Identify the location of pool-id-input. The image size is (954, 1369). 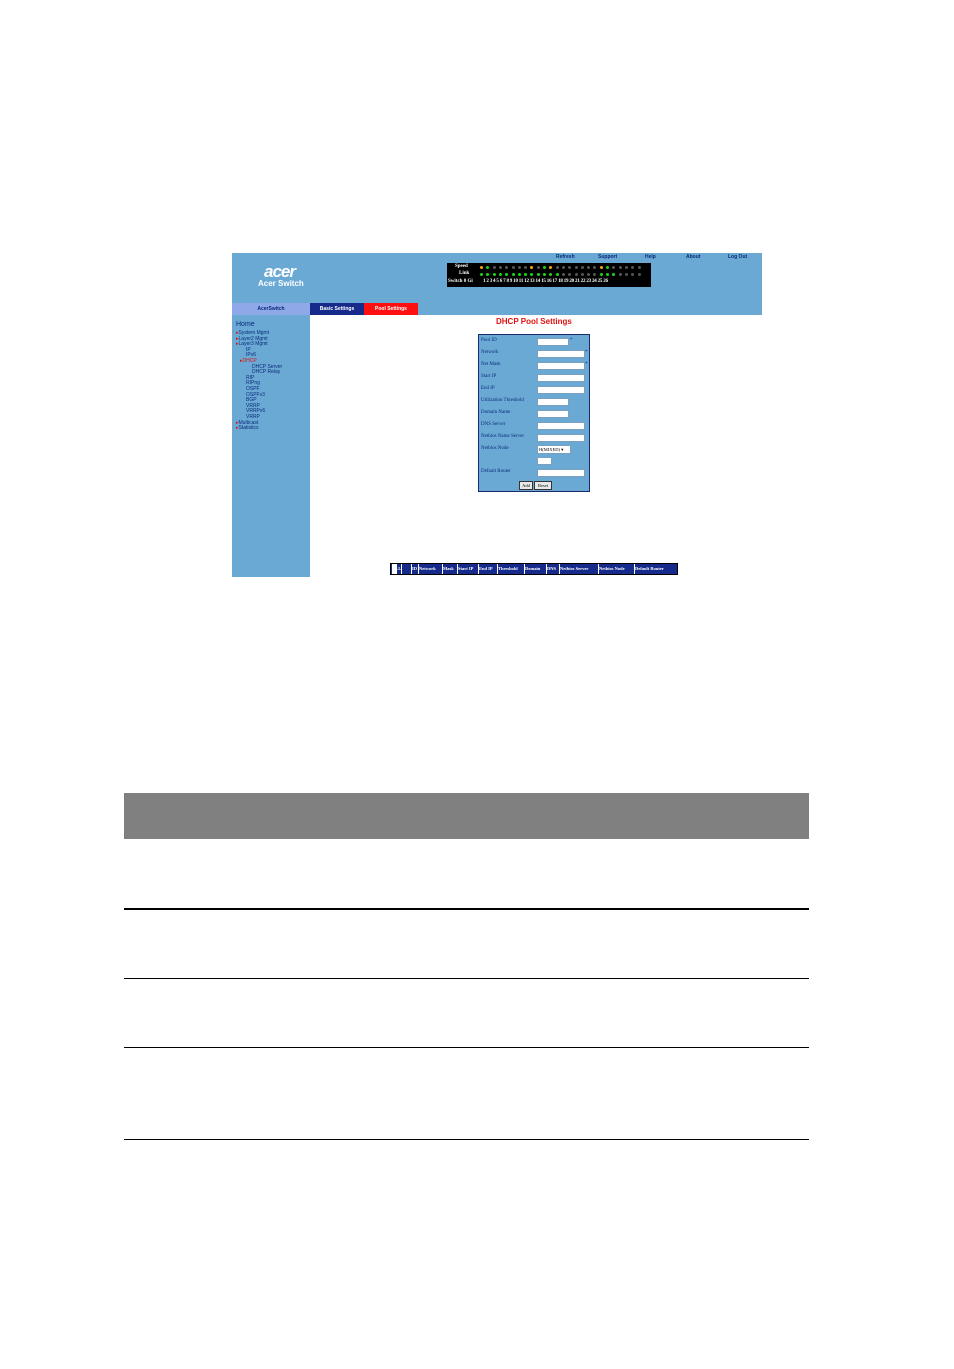
(553, 342).